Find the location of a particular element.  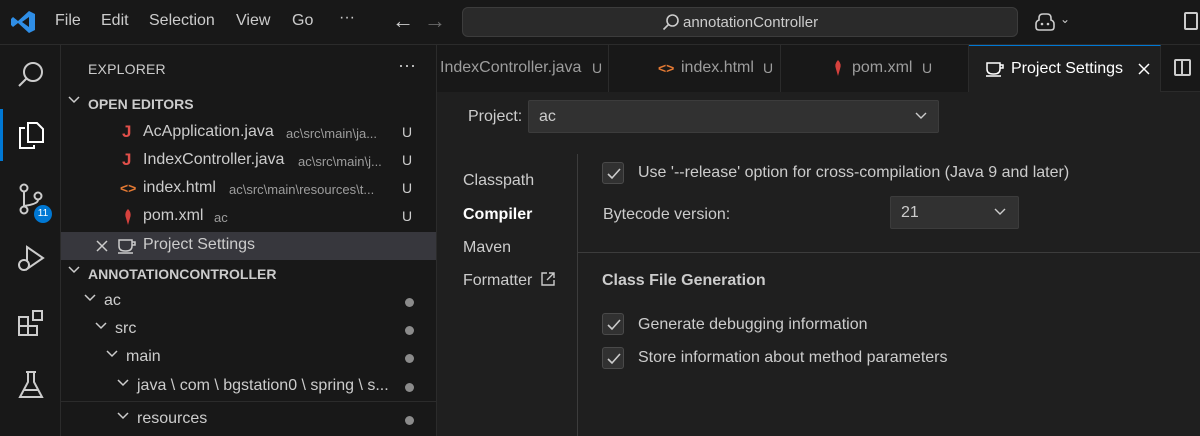

explorer-view-button is located at coordinates (30, 135).